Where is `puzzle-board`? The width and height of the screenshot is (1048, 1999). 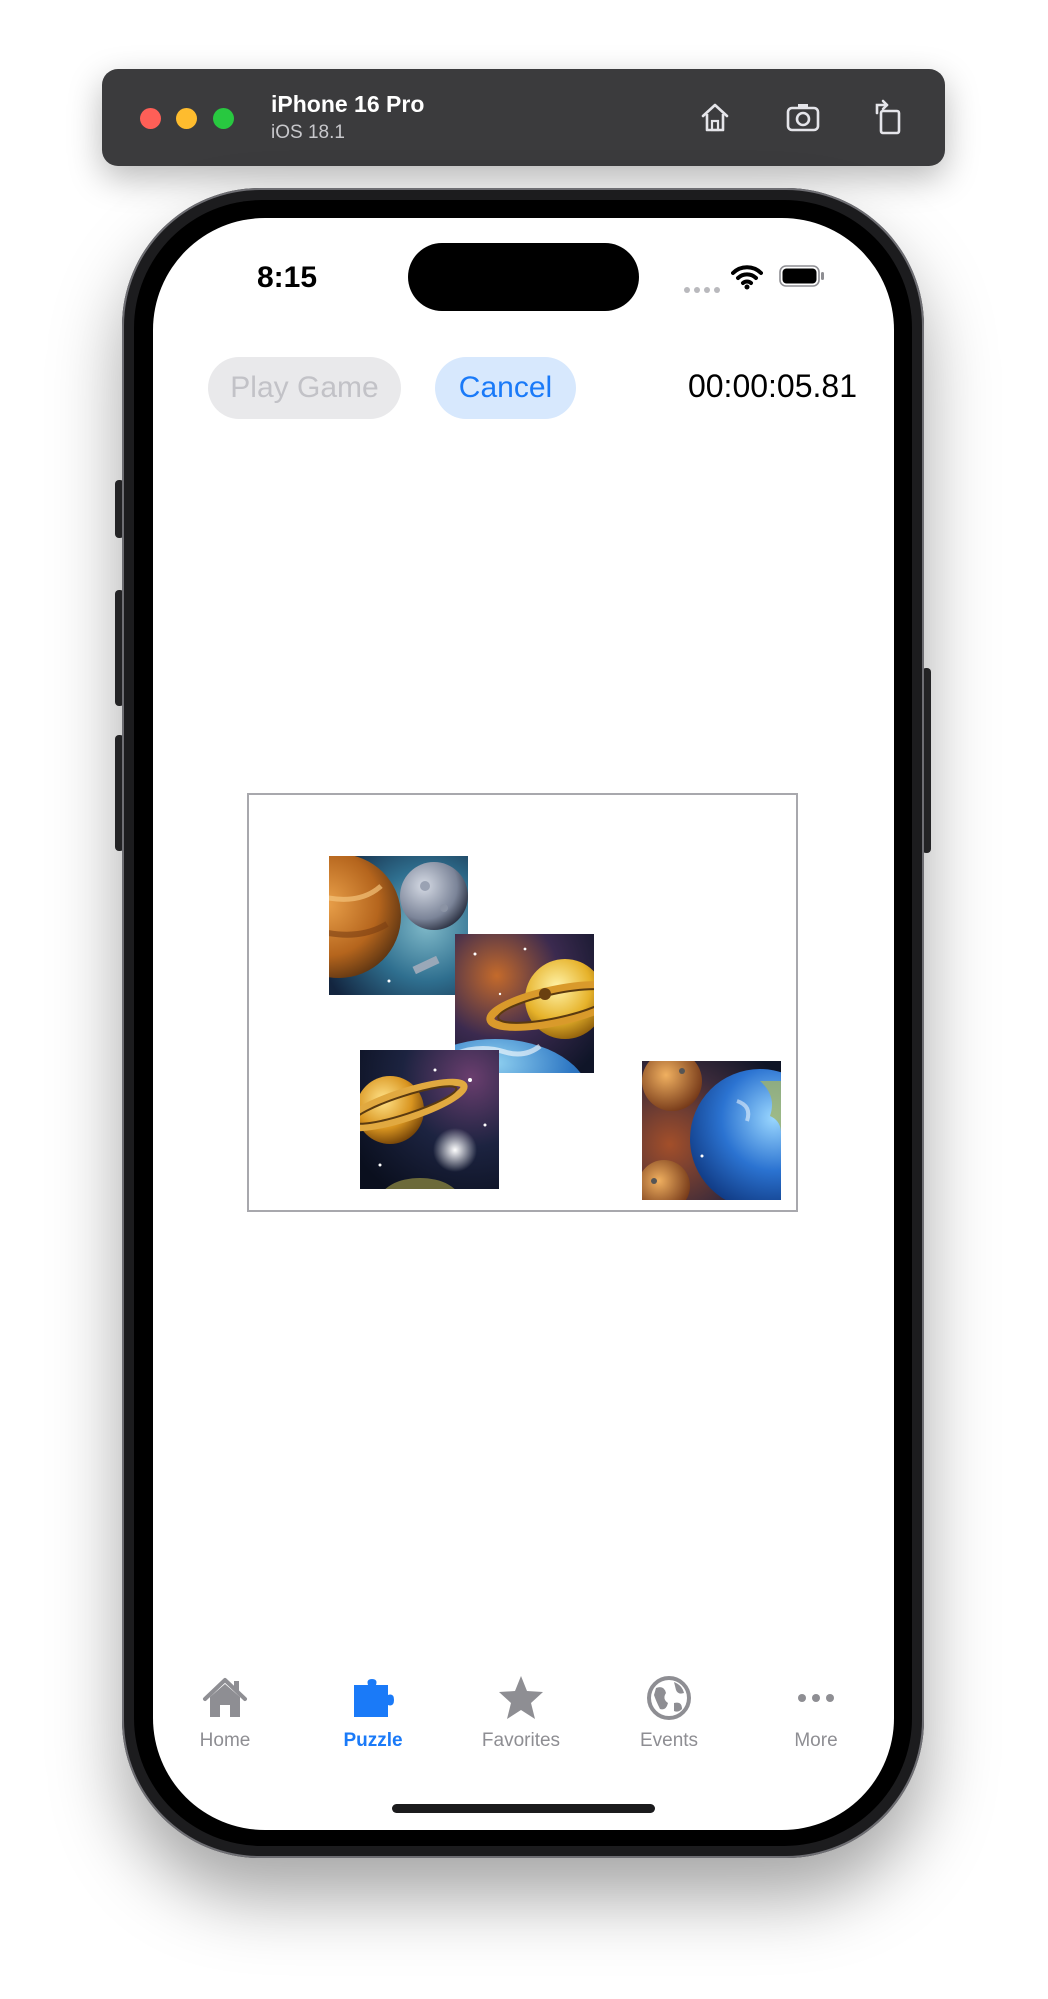
puzzle-board is located at coordinates (522, 1002).